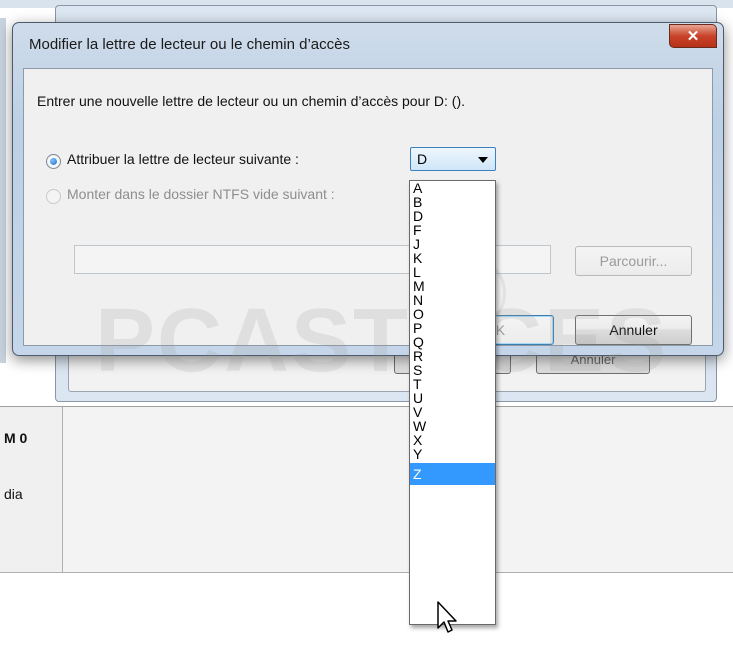 The image size is (733, 651). I want to click on close-button: ✕, so click(693, 36).